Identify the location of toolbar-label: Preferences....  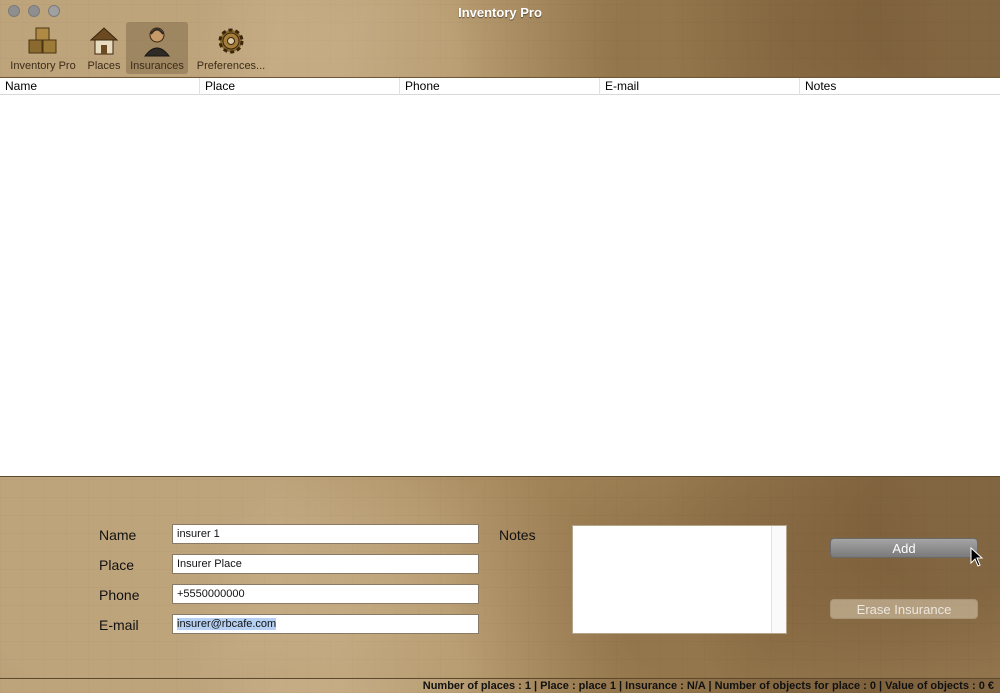
(231, 66).